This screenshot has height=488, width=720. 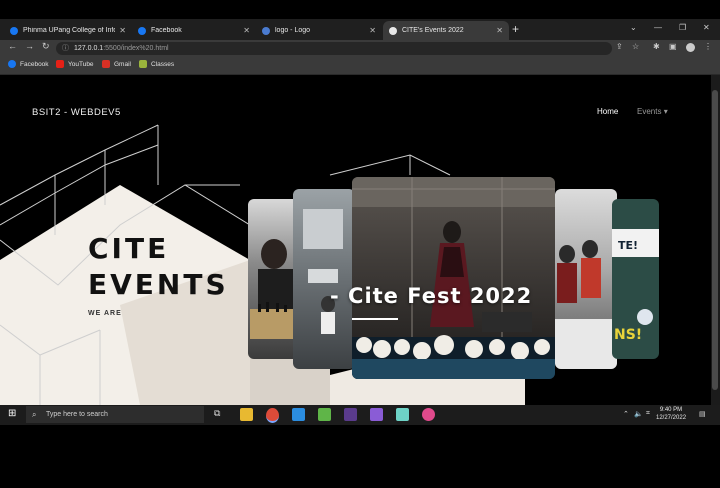 I want to click on classes-icon, so click(x=143, y=64).